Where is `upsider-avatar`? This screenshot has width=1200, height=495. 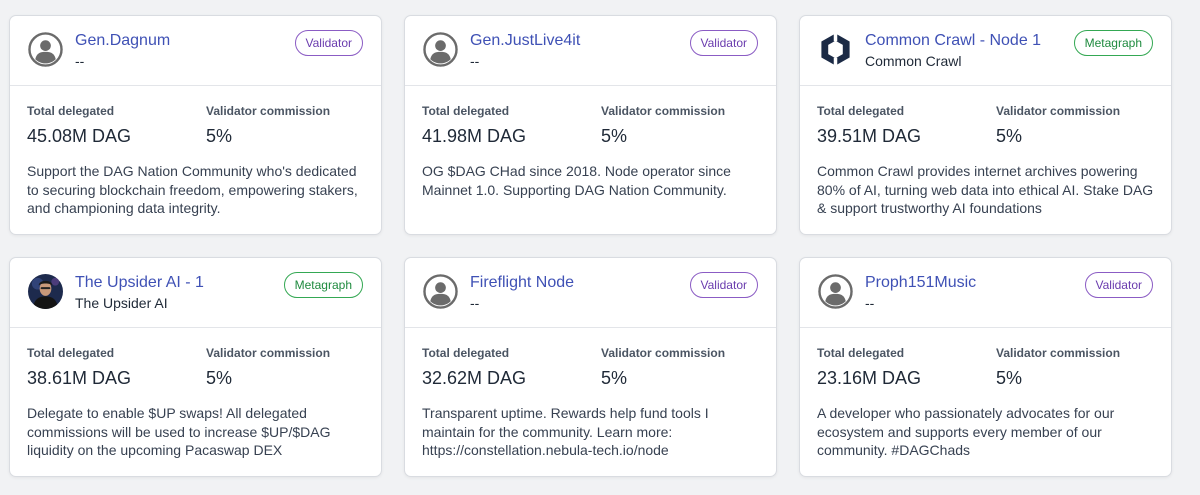
upsider-avatar is located at coordinates (45, 291).